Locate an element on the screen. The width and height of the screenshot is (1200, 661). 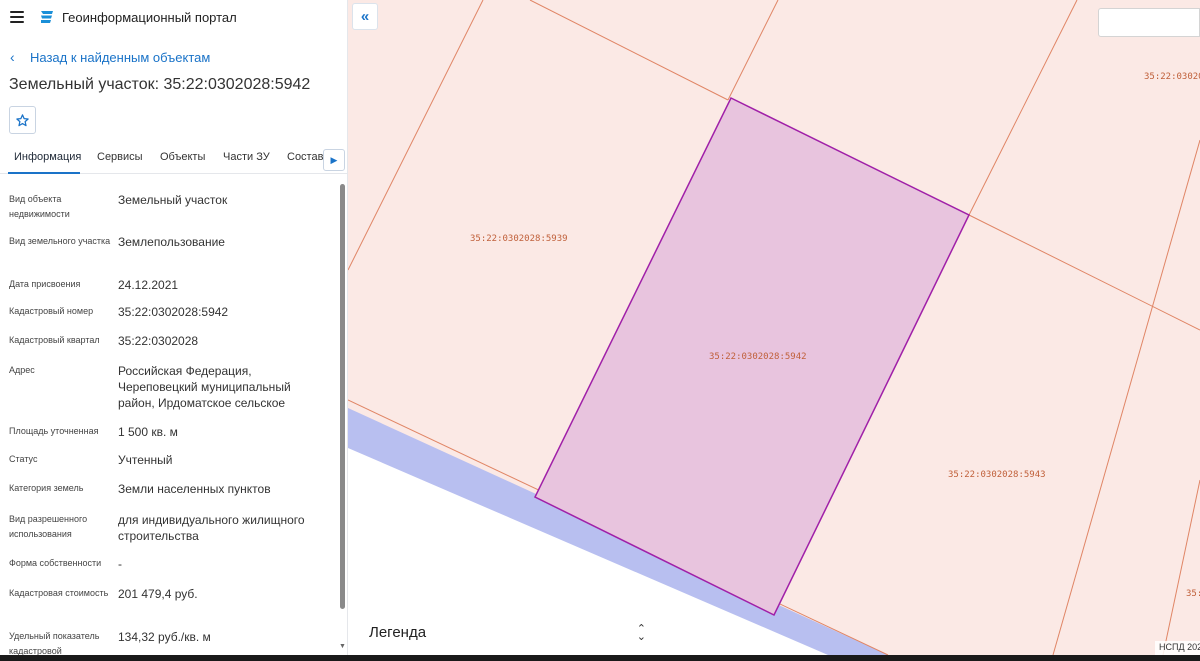
info-value: 35:22:0302028 is located at coordinates (158, 341).